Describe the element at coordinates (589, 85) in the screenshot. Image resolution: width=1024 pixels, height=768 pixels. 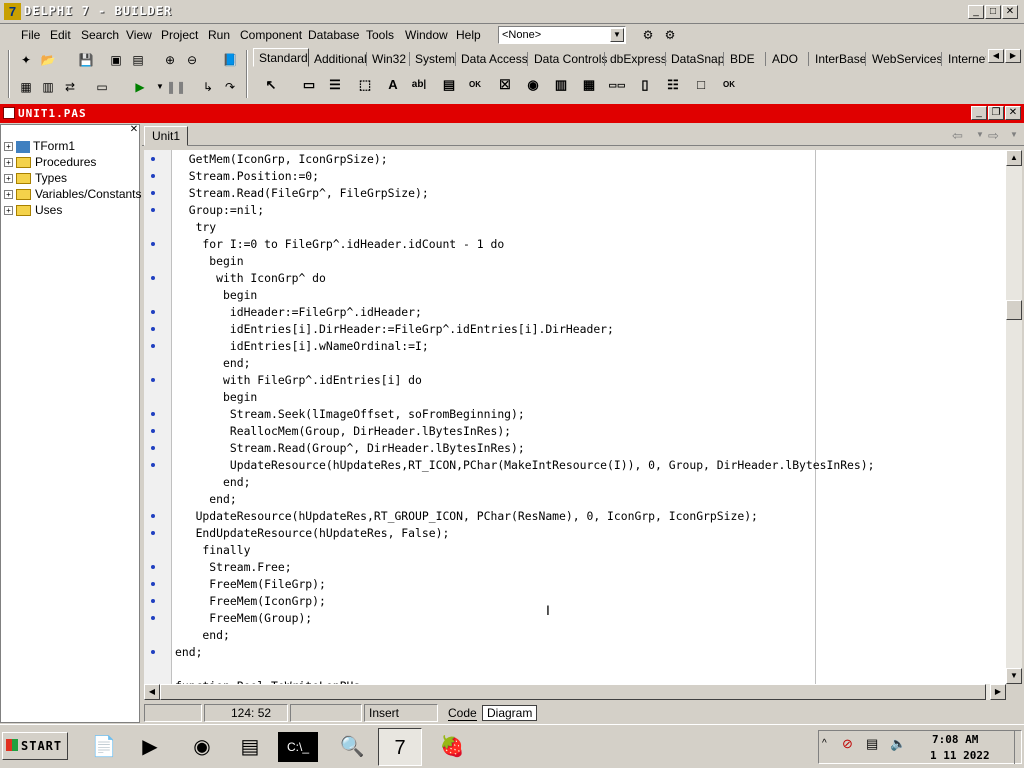
I see `combobox-icon: ▦` at that location.